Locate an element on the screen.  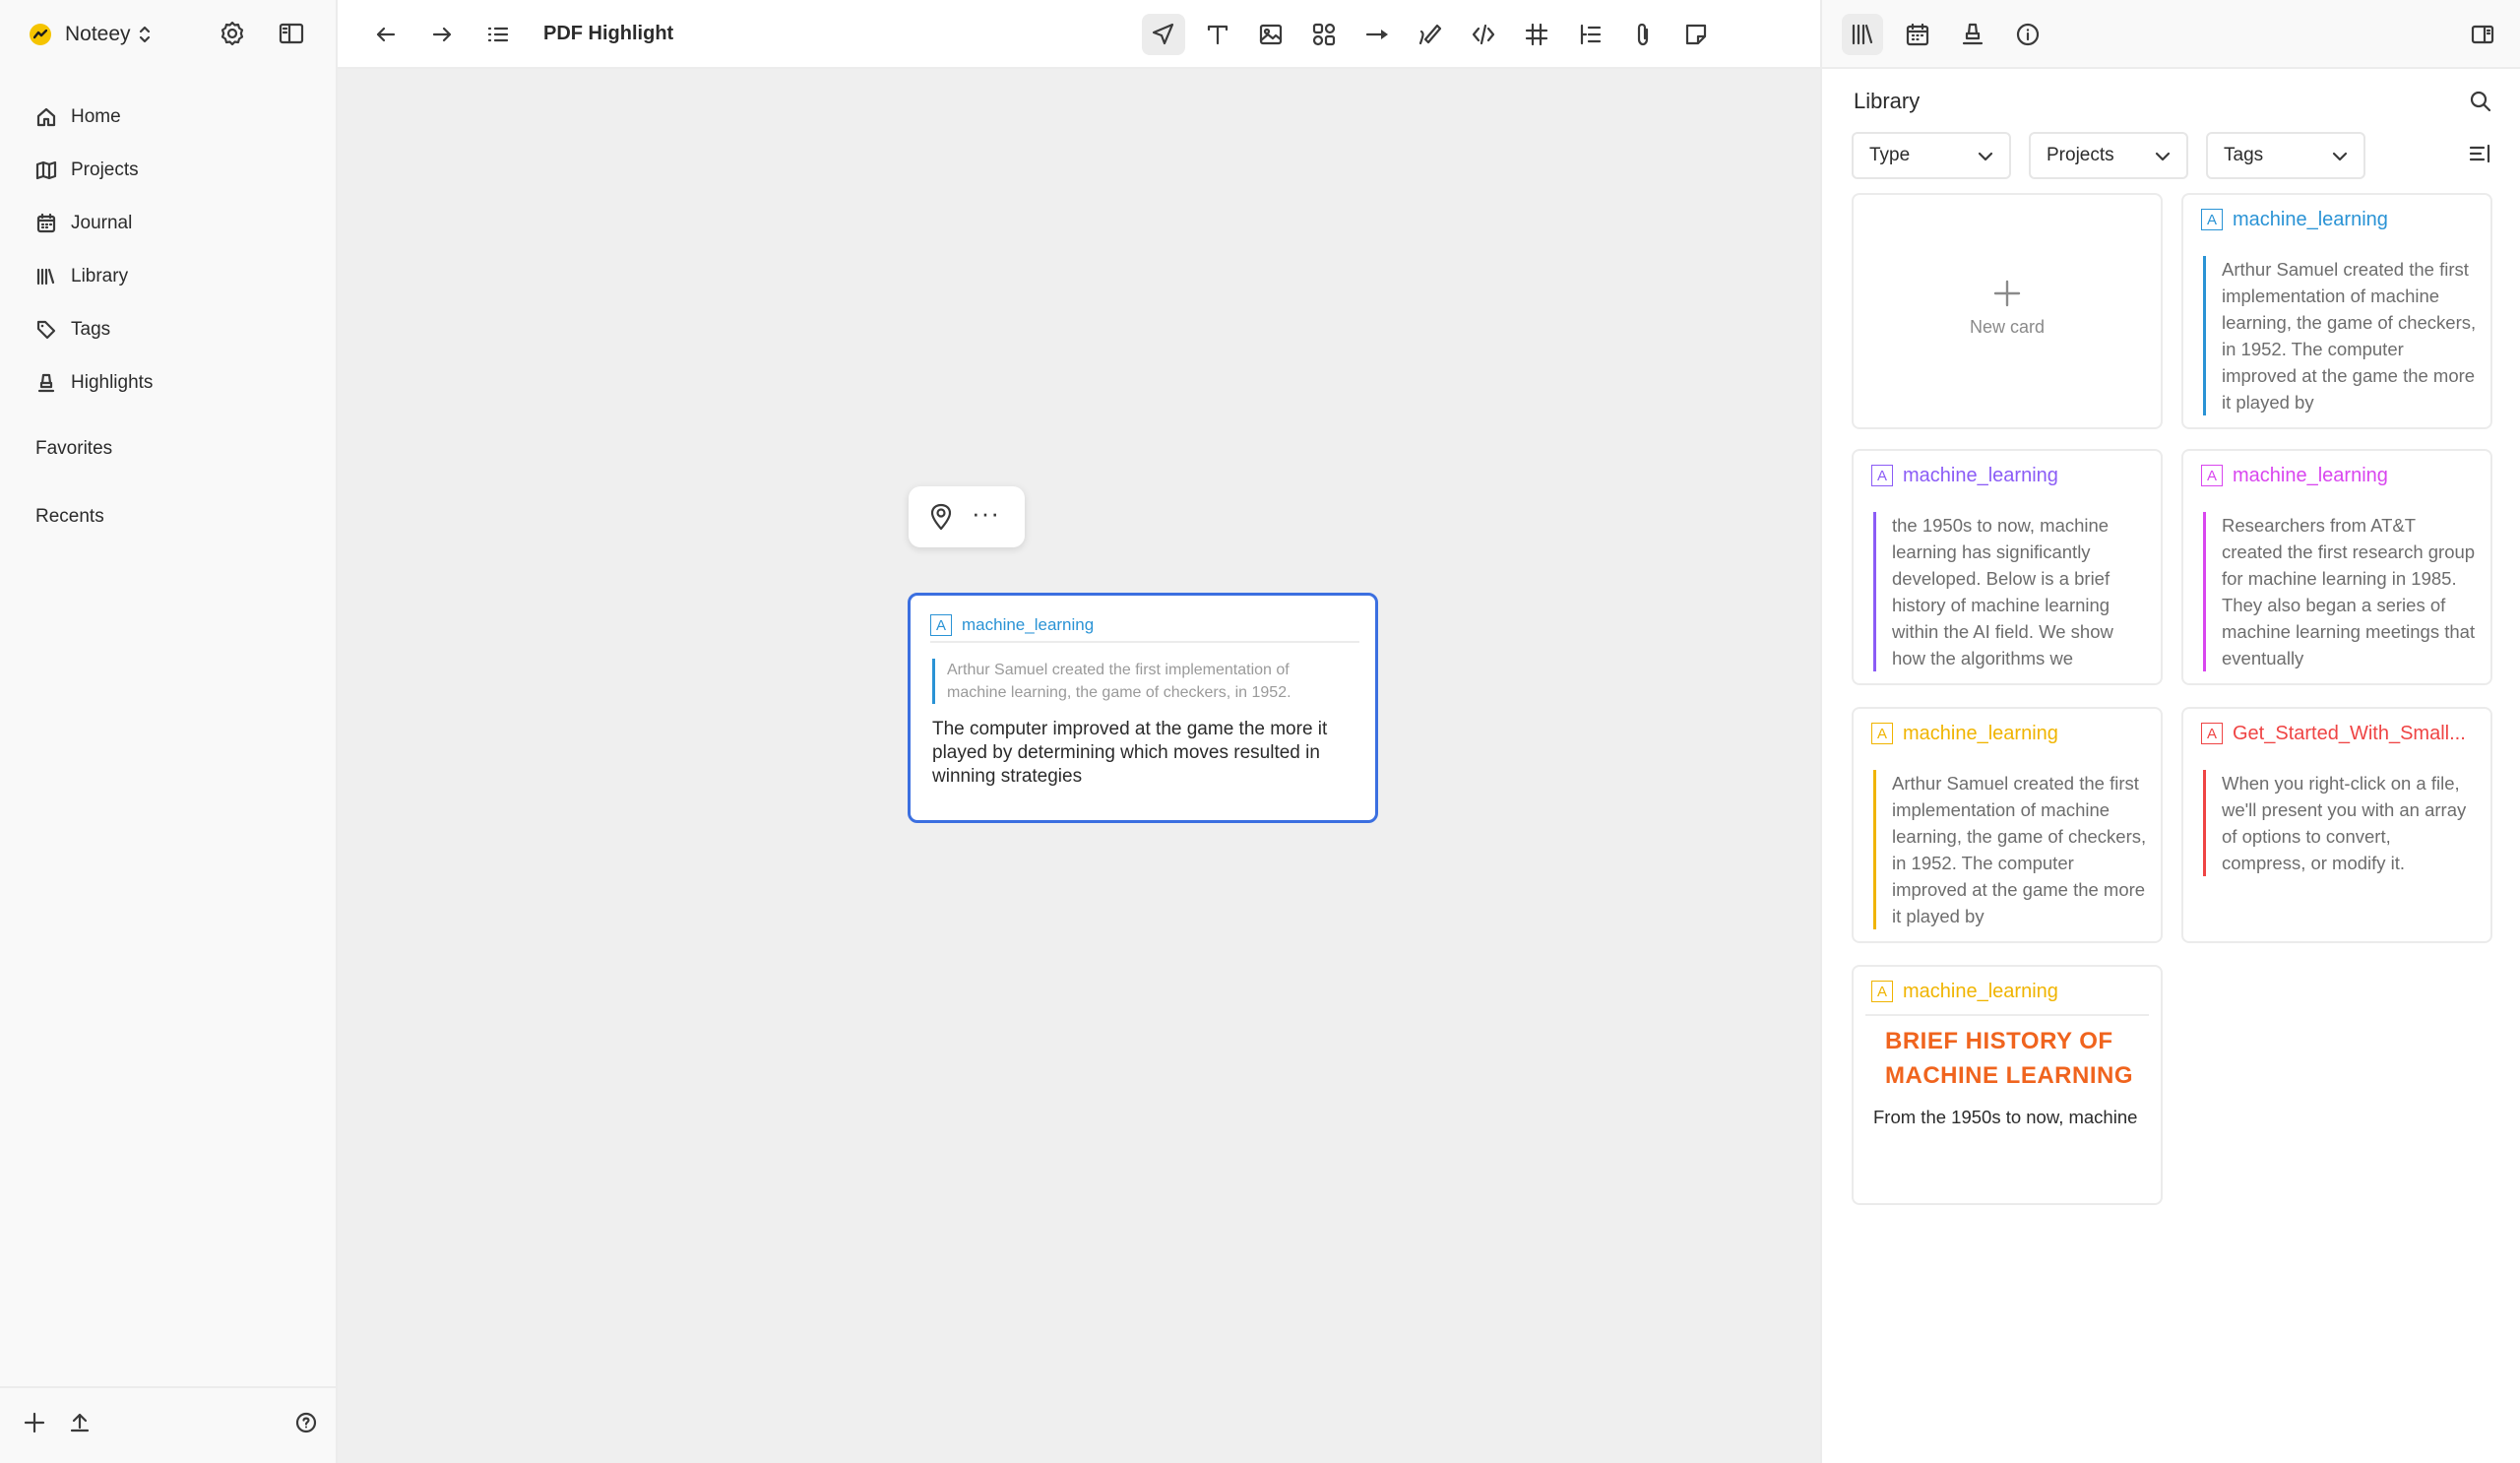
sticky-note-tool is located at coordinates (1696, 34).